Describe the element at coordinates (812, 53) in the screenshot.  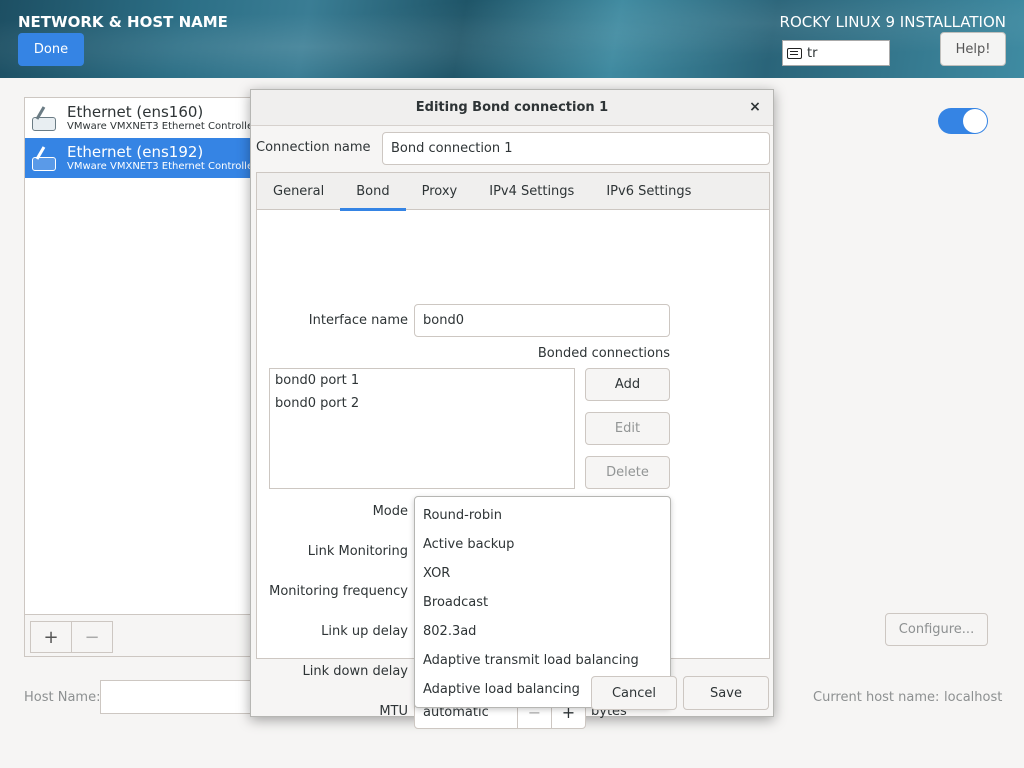
I see `keyboard-layout-value: tr` at that location.